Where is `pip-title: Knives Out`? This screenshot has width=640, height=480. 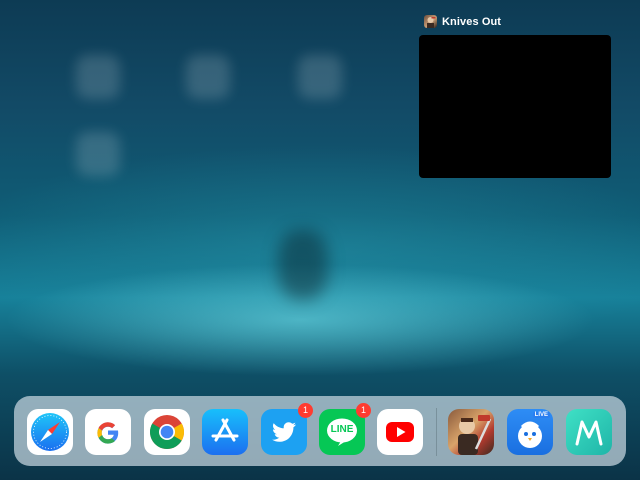 pip-title: Knives Out is located at coordinates (472, 21).